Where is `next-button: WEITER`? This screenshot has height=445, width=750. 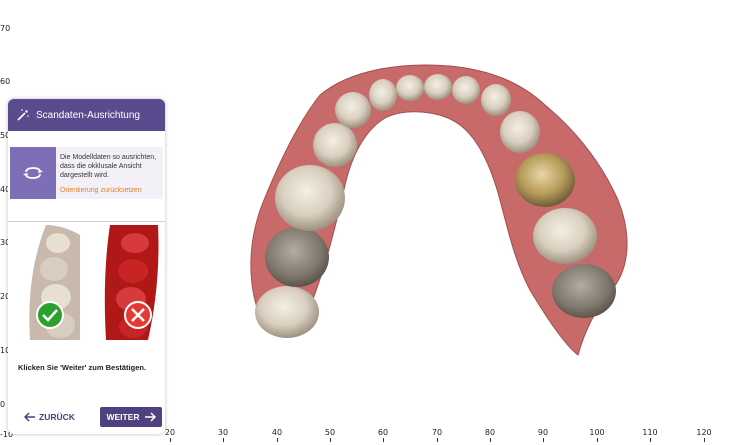
next-button: WEITER is located at coordinates (131, 417).